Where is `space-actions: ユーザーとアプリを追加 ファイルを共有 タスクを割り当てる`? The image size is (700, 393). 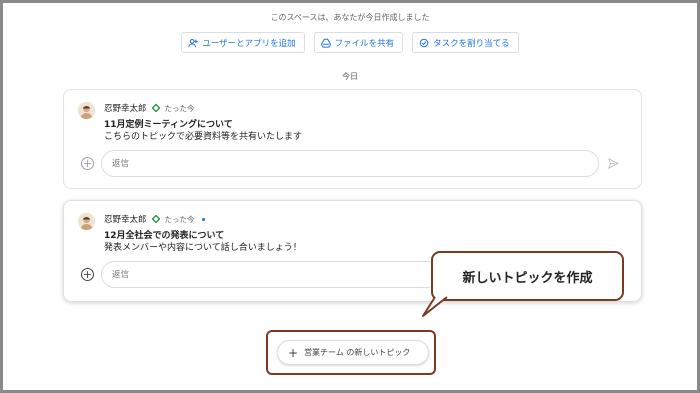 space-actions: ユーザーとアプリを追加 ファイルを共有 タスクを割り当てる is located at coordinates (350, 42).